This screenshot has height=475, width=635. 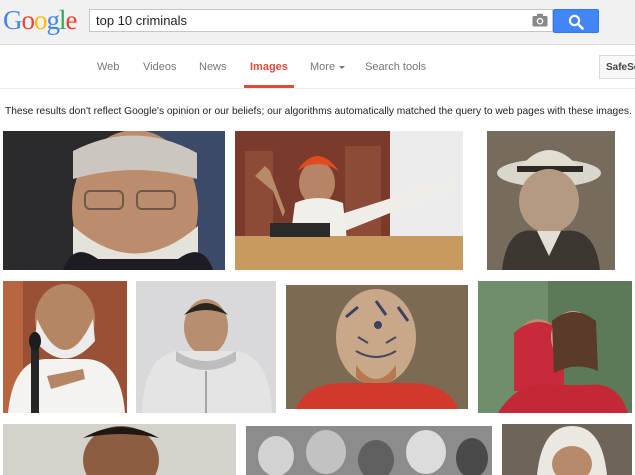 I want to click on safesearch-button: SafeSearch, so click(x=617, y=67).